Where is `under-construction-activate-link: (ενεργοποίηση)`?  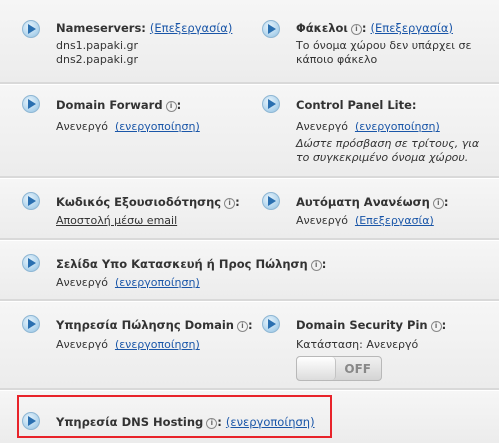 under-construction-activate-link: (ενεργοποίηση) is located at coordinates (157, 282).